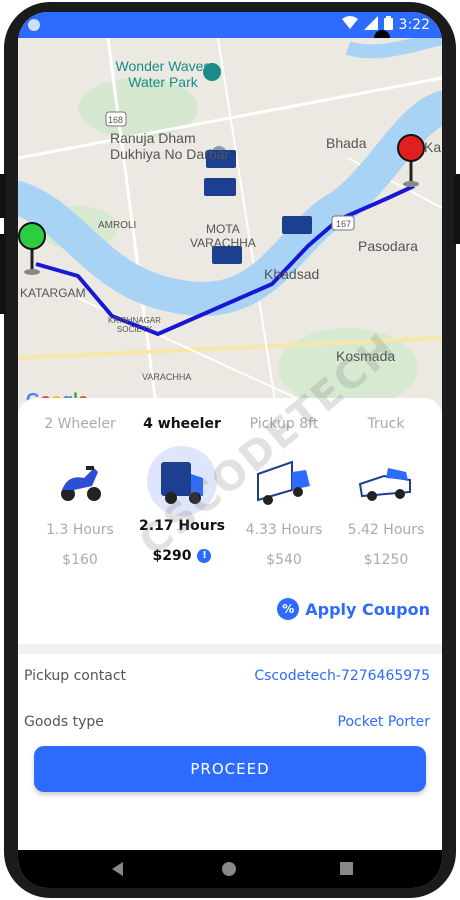 The image size is (460, 900). I want to click on info-icon: !, so click(204, 556).